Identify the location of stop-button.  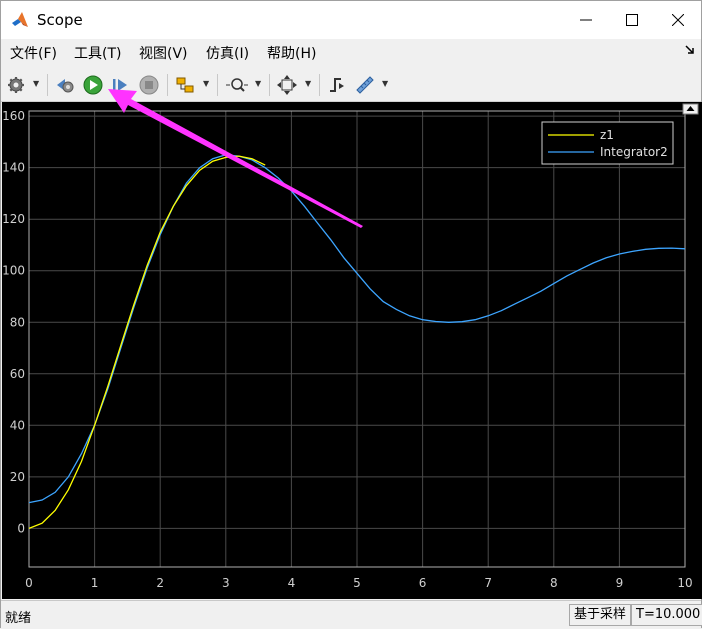
(149, 85).